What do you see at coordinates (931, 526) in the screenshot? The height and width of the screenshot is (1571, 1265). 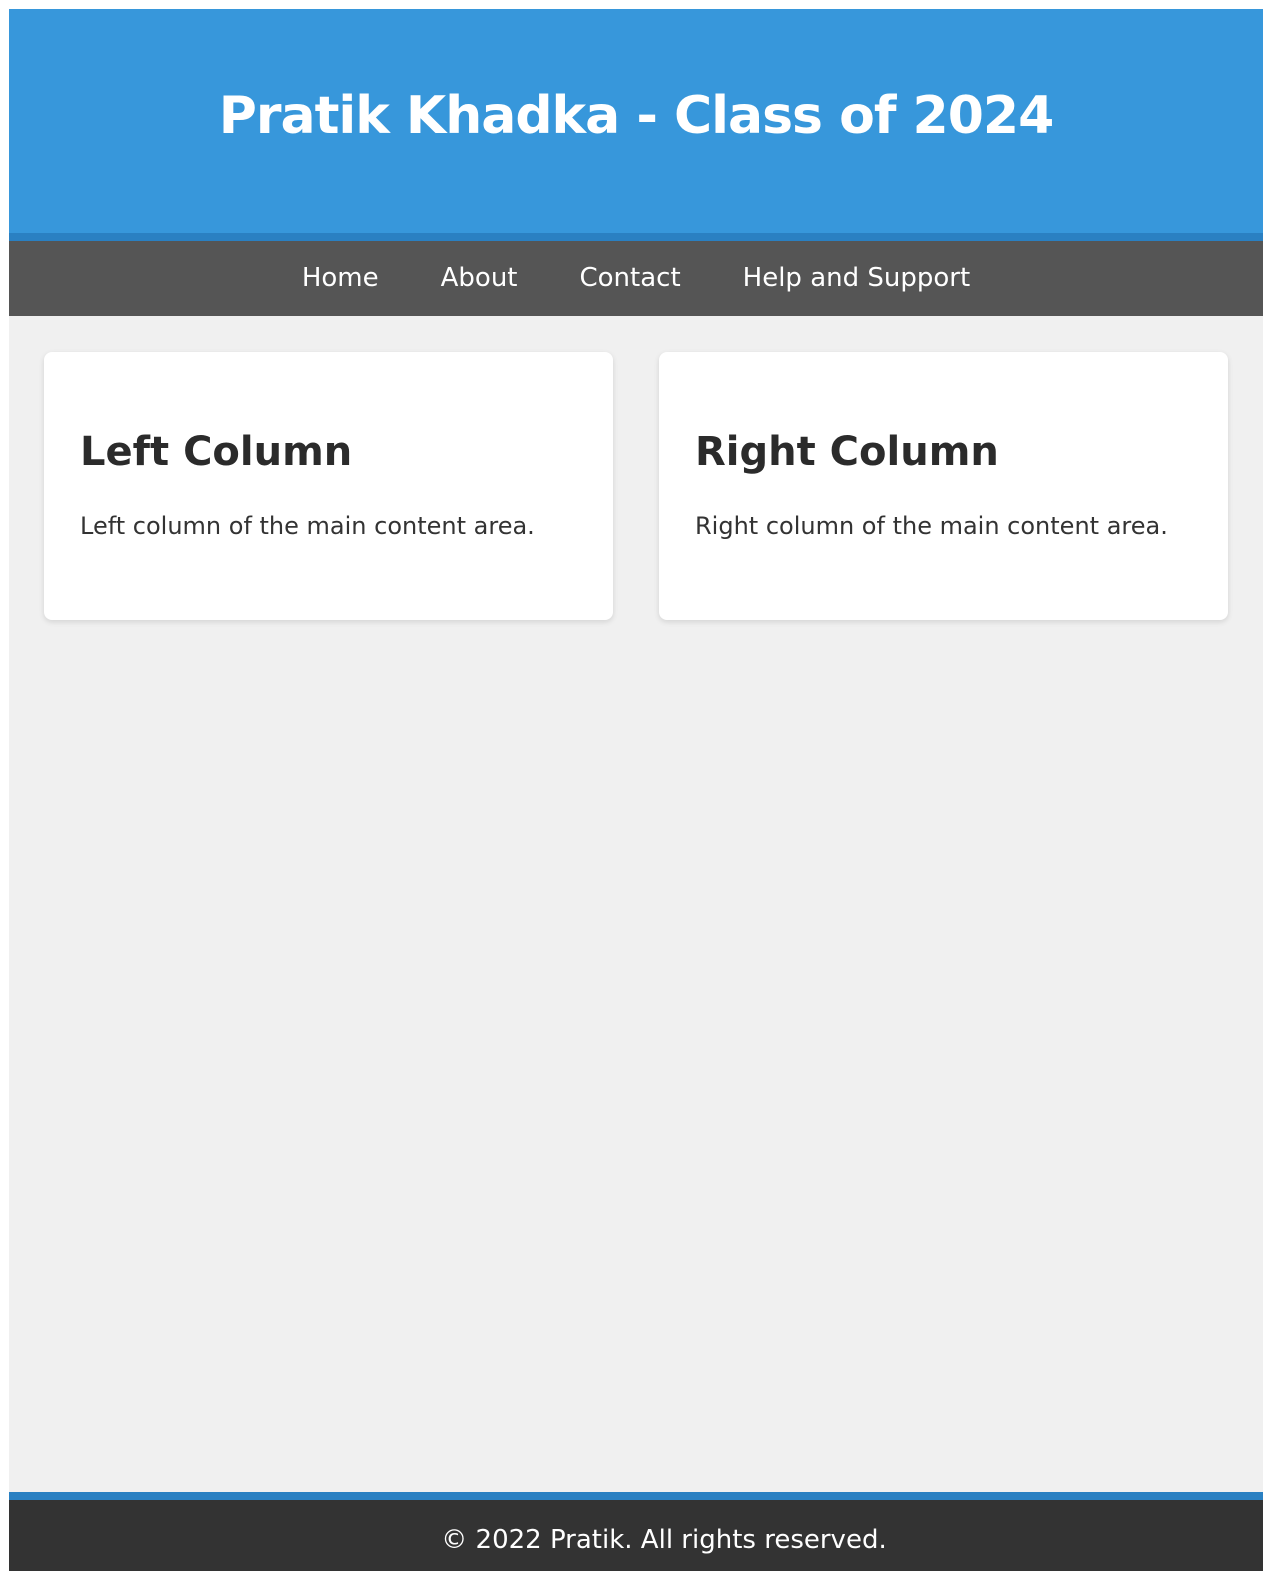 I see `right-column-text: Right column of the main content area.` at bounding box center [931, 526].